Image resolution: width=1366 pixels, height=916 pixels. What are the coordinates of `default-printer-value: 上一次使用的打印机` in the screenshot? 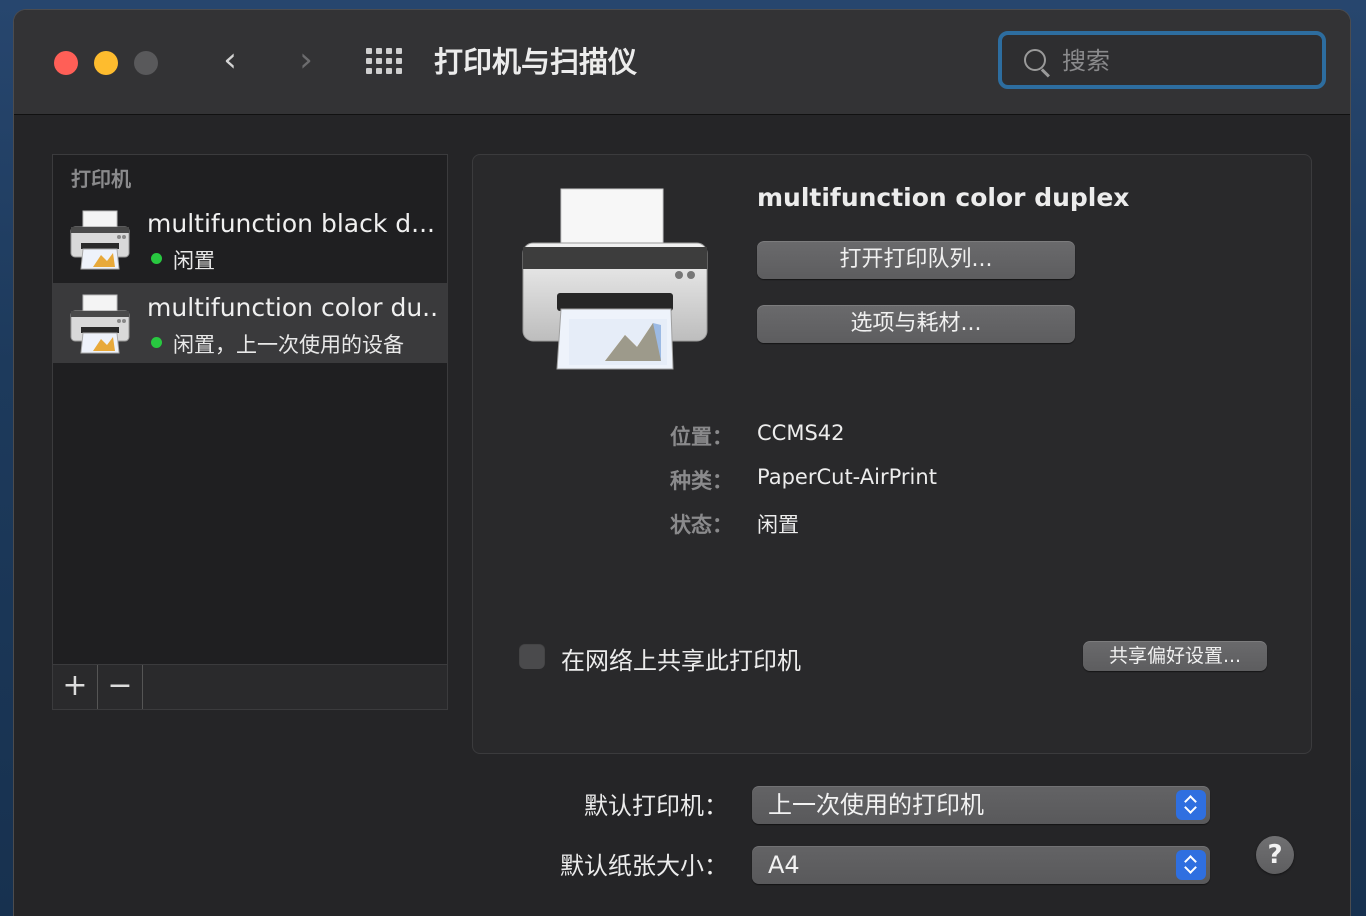 It's located at (876, 805).